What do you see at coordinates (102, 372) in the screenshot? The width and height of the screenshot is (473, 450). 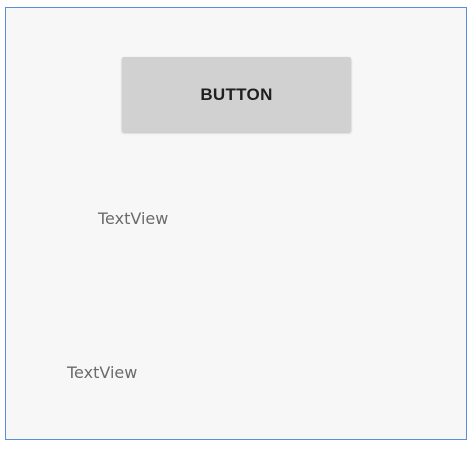 I see `textview-2: TextView` at bounding box center [102, 372].